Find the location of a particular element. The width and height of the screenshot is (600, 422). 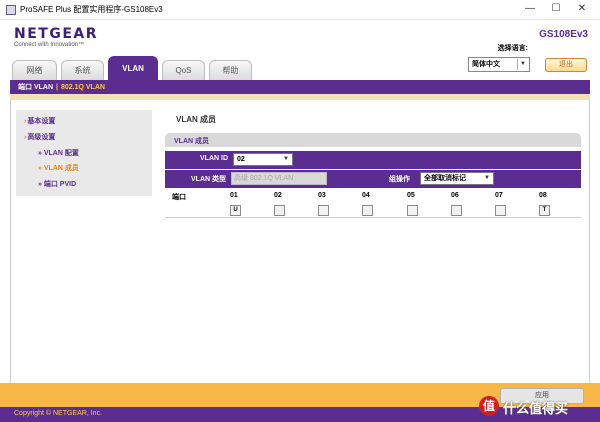

tab-help: 帮助 is located at coordinates (230, 70).